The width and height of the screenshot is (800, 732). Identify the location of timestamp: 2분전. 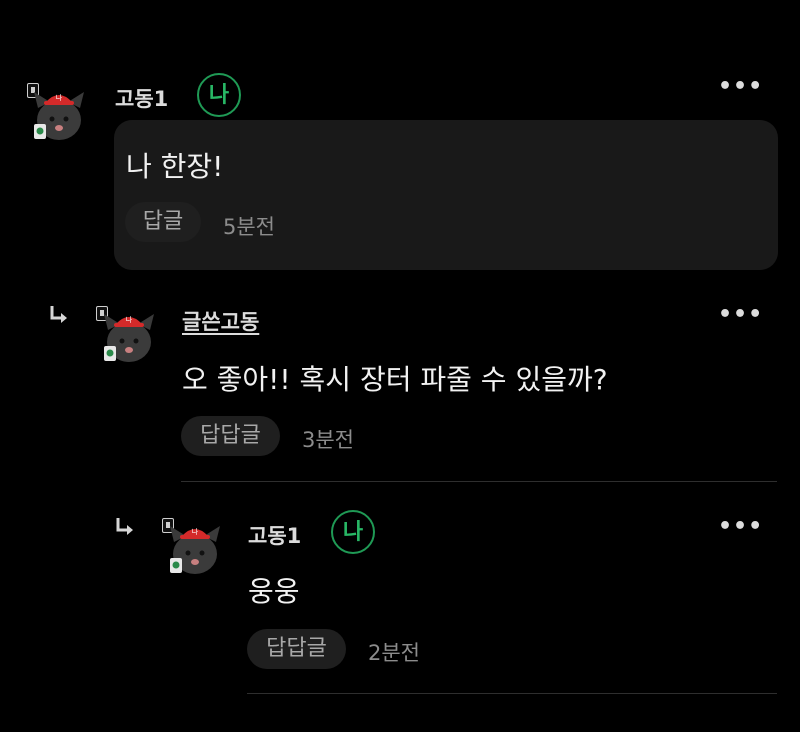
(394, 653).